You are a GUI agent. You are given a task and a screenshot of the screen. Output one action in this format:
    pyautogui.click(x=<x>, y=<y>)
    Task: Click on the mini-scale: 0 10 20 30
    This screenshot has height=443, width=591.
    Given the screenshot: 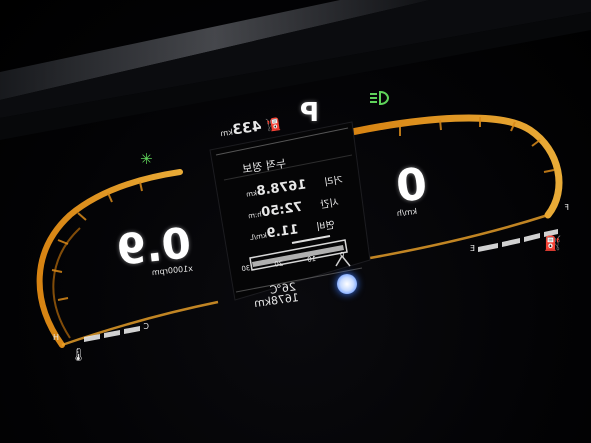 What is the action you would take?
    pyautogui.click(x=293, y=262)
    